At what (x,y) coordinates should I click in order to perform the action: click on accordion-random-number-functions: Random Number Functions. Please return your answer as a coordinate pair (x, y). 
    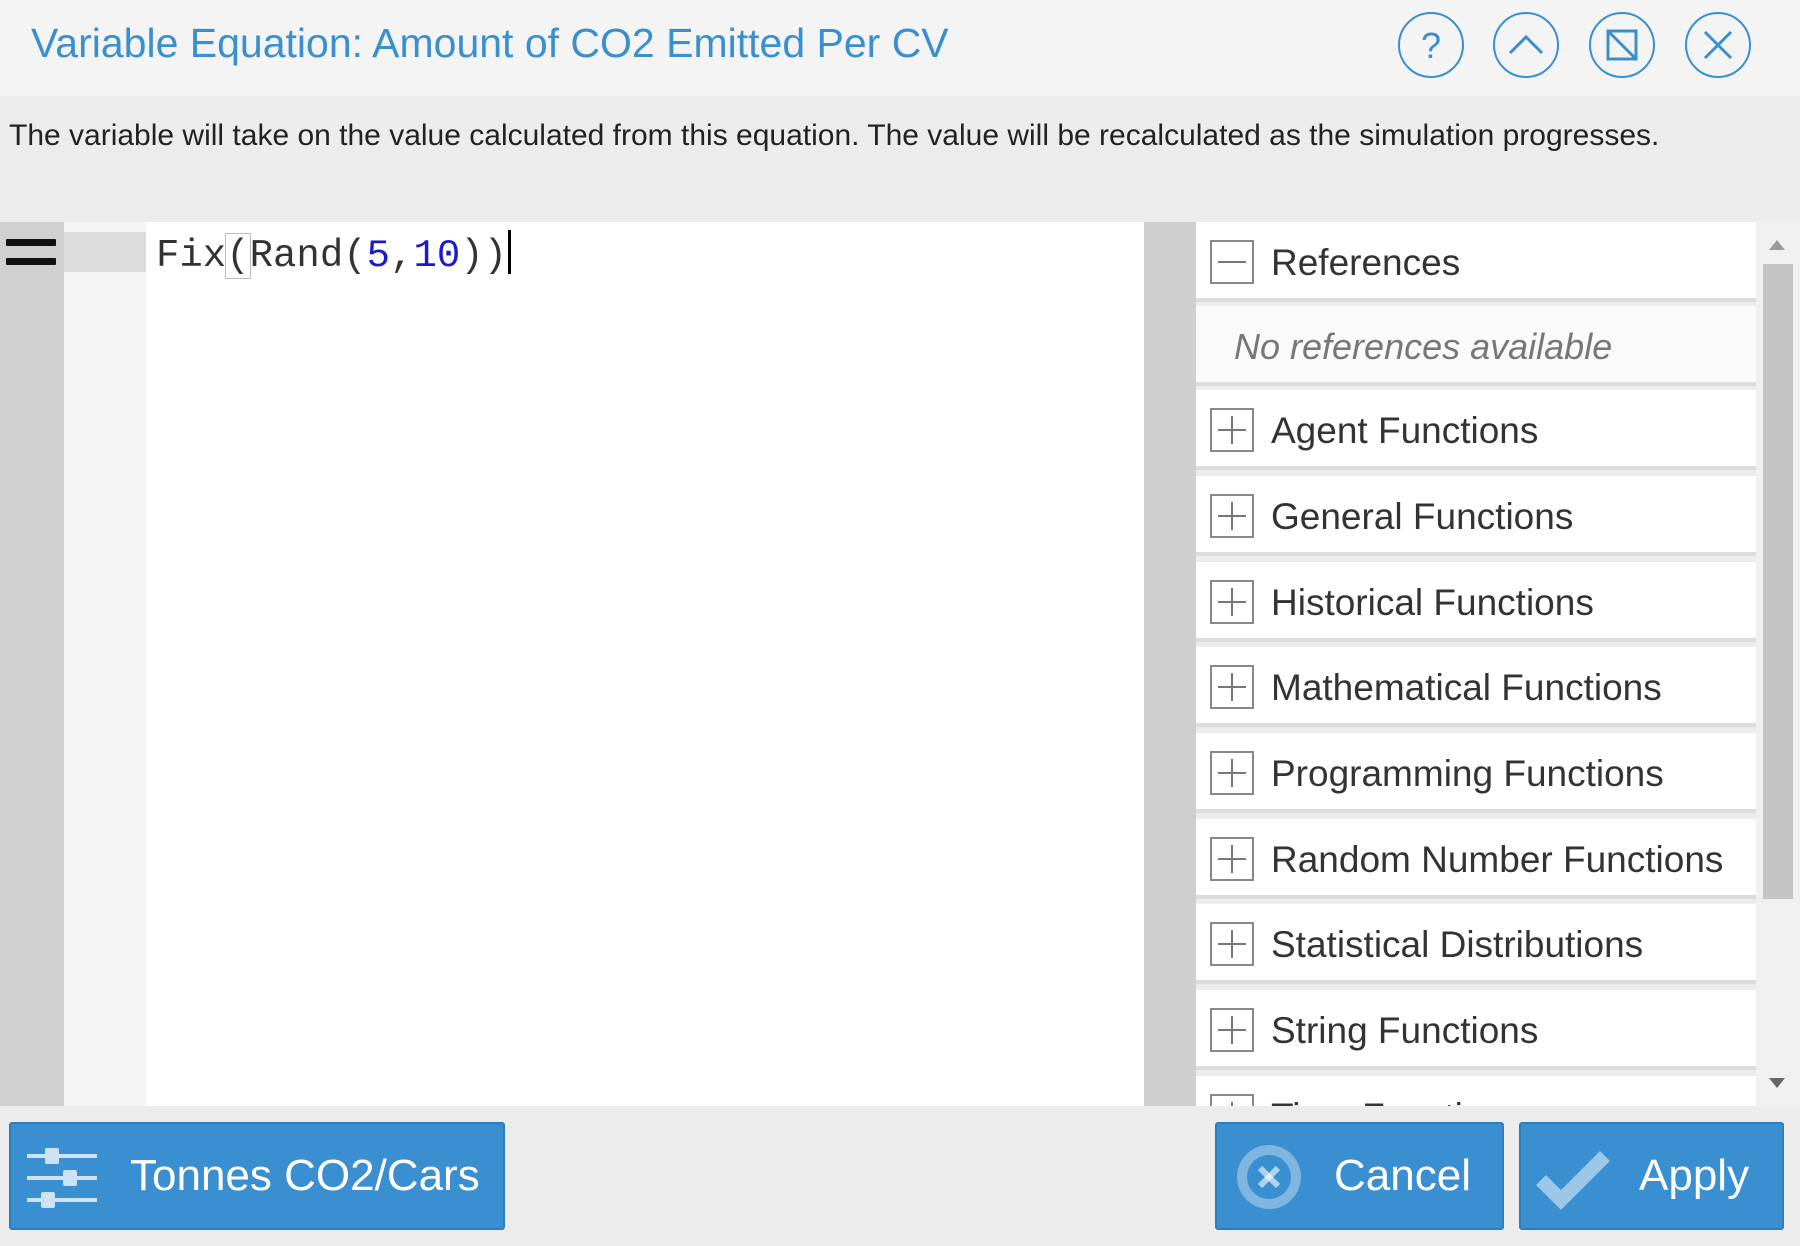
    Looking at the image, I should click on (1476, 859).